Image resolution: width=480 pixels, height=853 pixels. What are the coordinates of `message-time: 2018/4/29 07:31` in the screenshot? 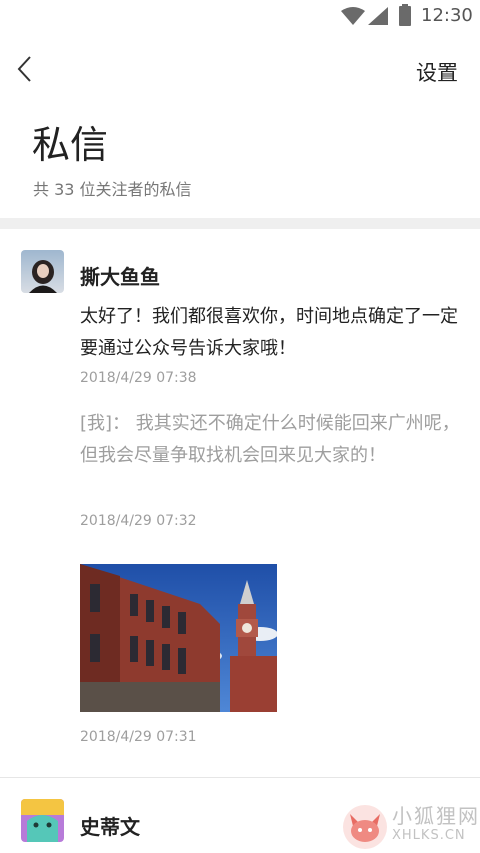 It's located at (138, 737).